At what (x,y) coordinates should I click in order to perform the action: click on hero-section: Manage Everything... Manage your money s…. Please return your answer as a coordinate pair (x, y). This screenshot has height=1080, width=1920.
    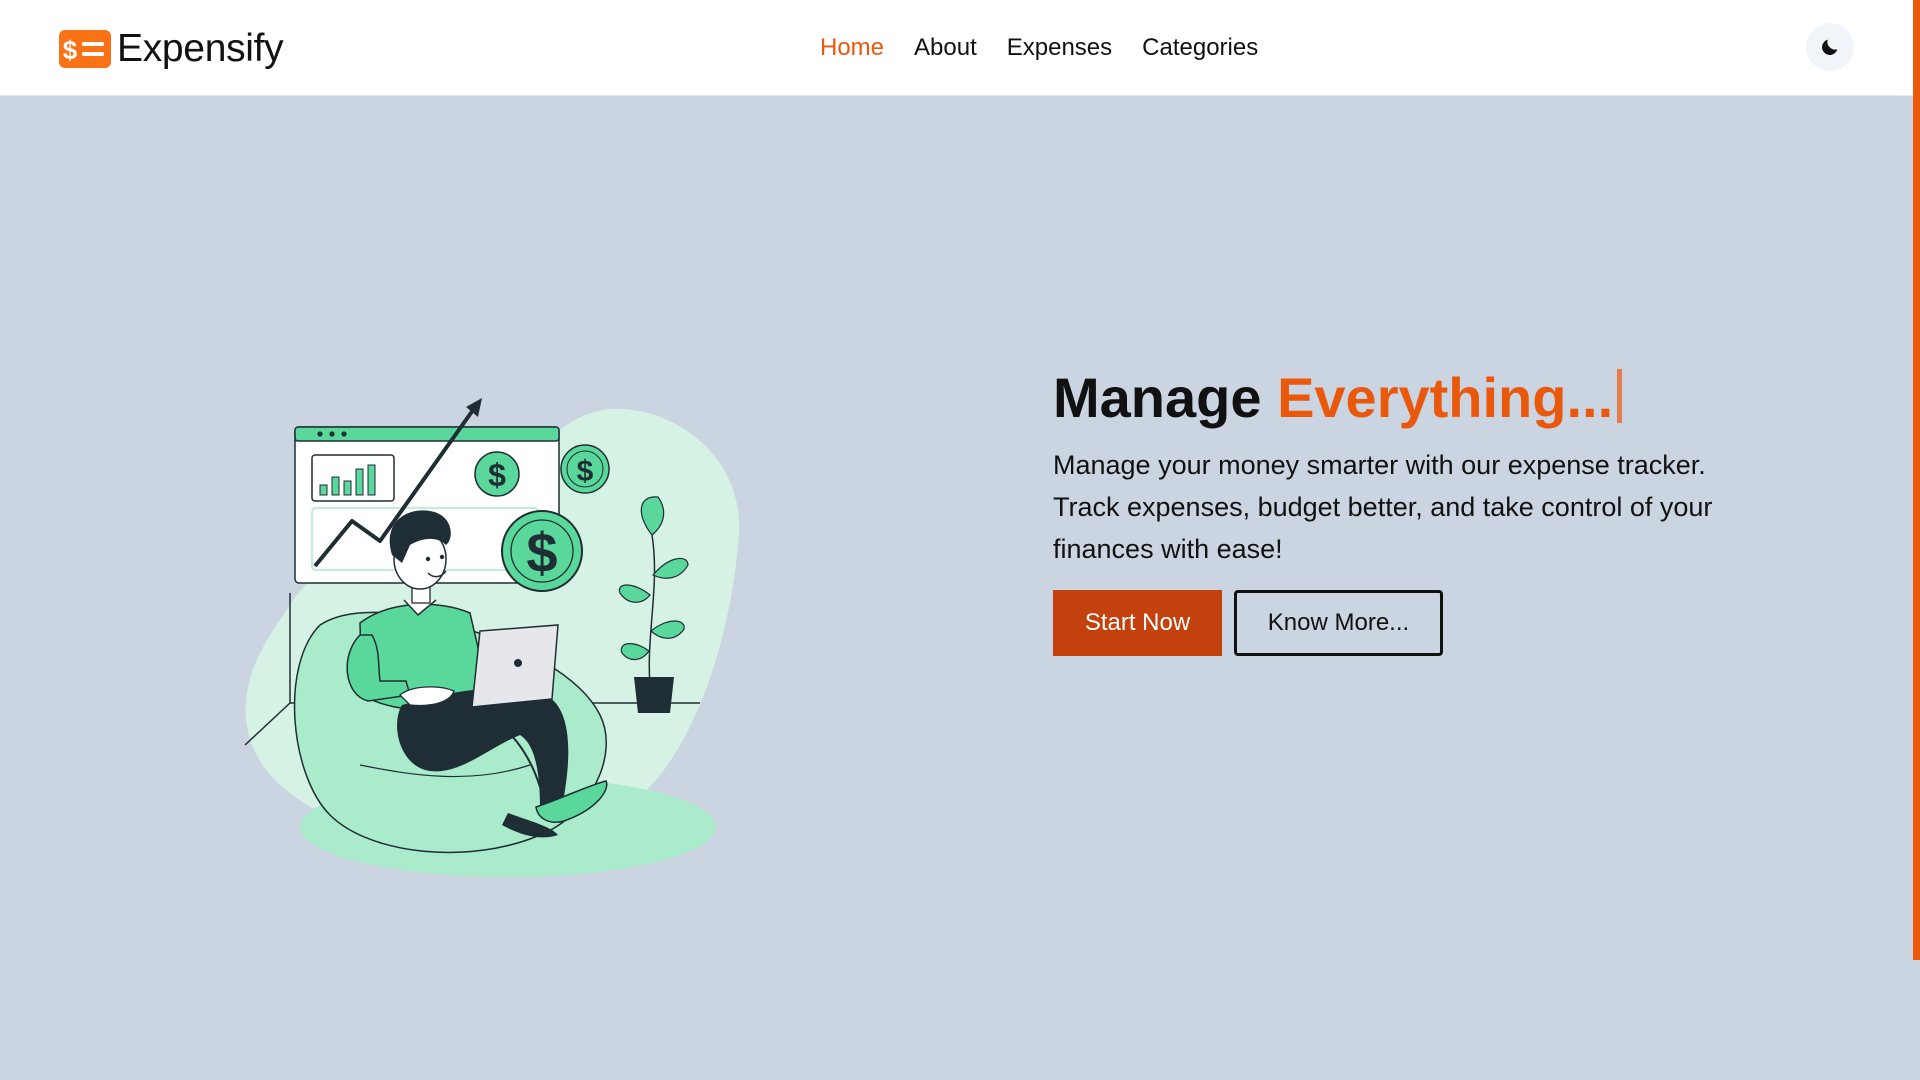
    Looking at the image, I should click on (1433, 509).